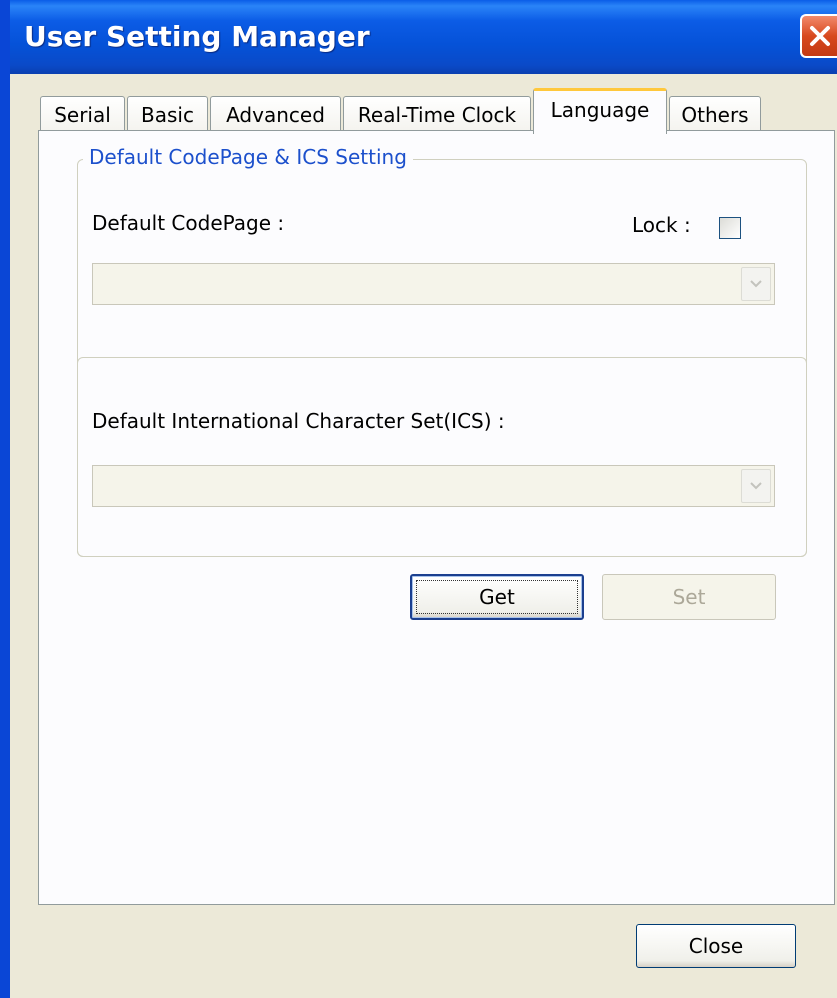 The height and width of the screenshot is (998, 837). I want to click on tab-serial: Serial, so click(82, 114).